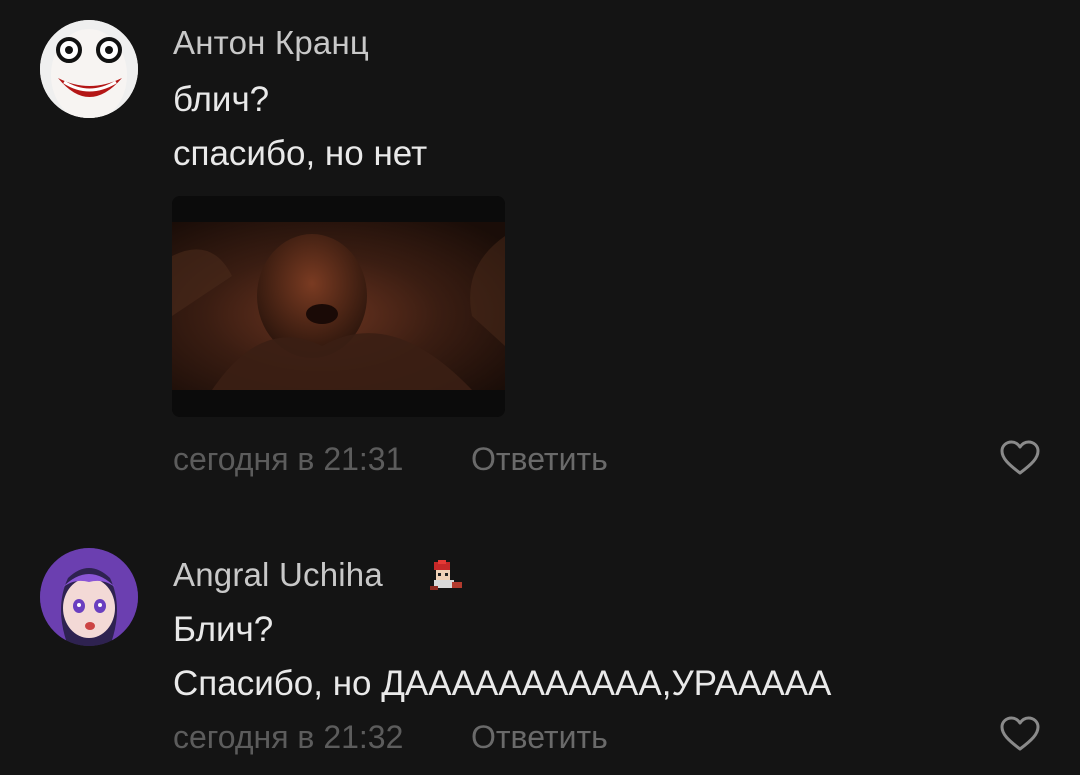  What do you see at coordinates (300, 153) in the screenshot?
I see `comment-text-line: спасибо, но нет` at bounding box center [300, 153].